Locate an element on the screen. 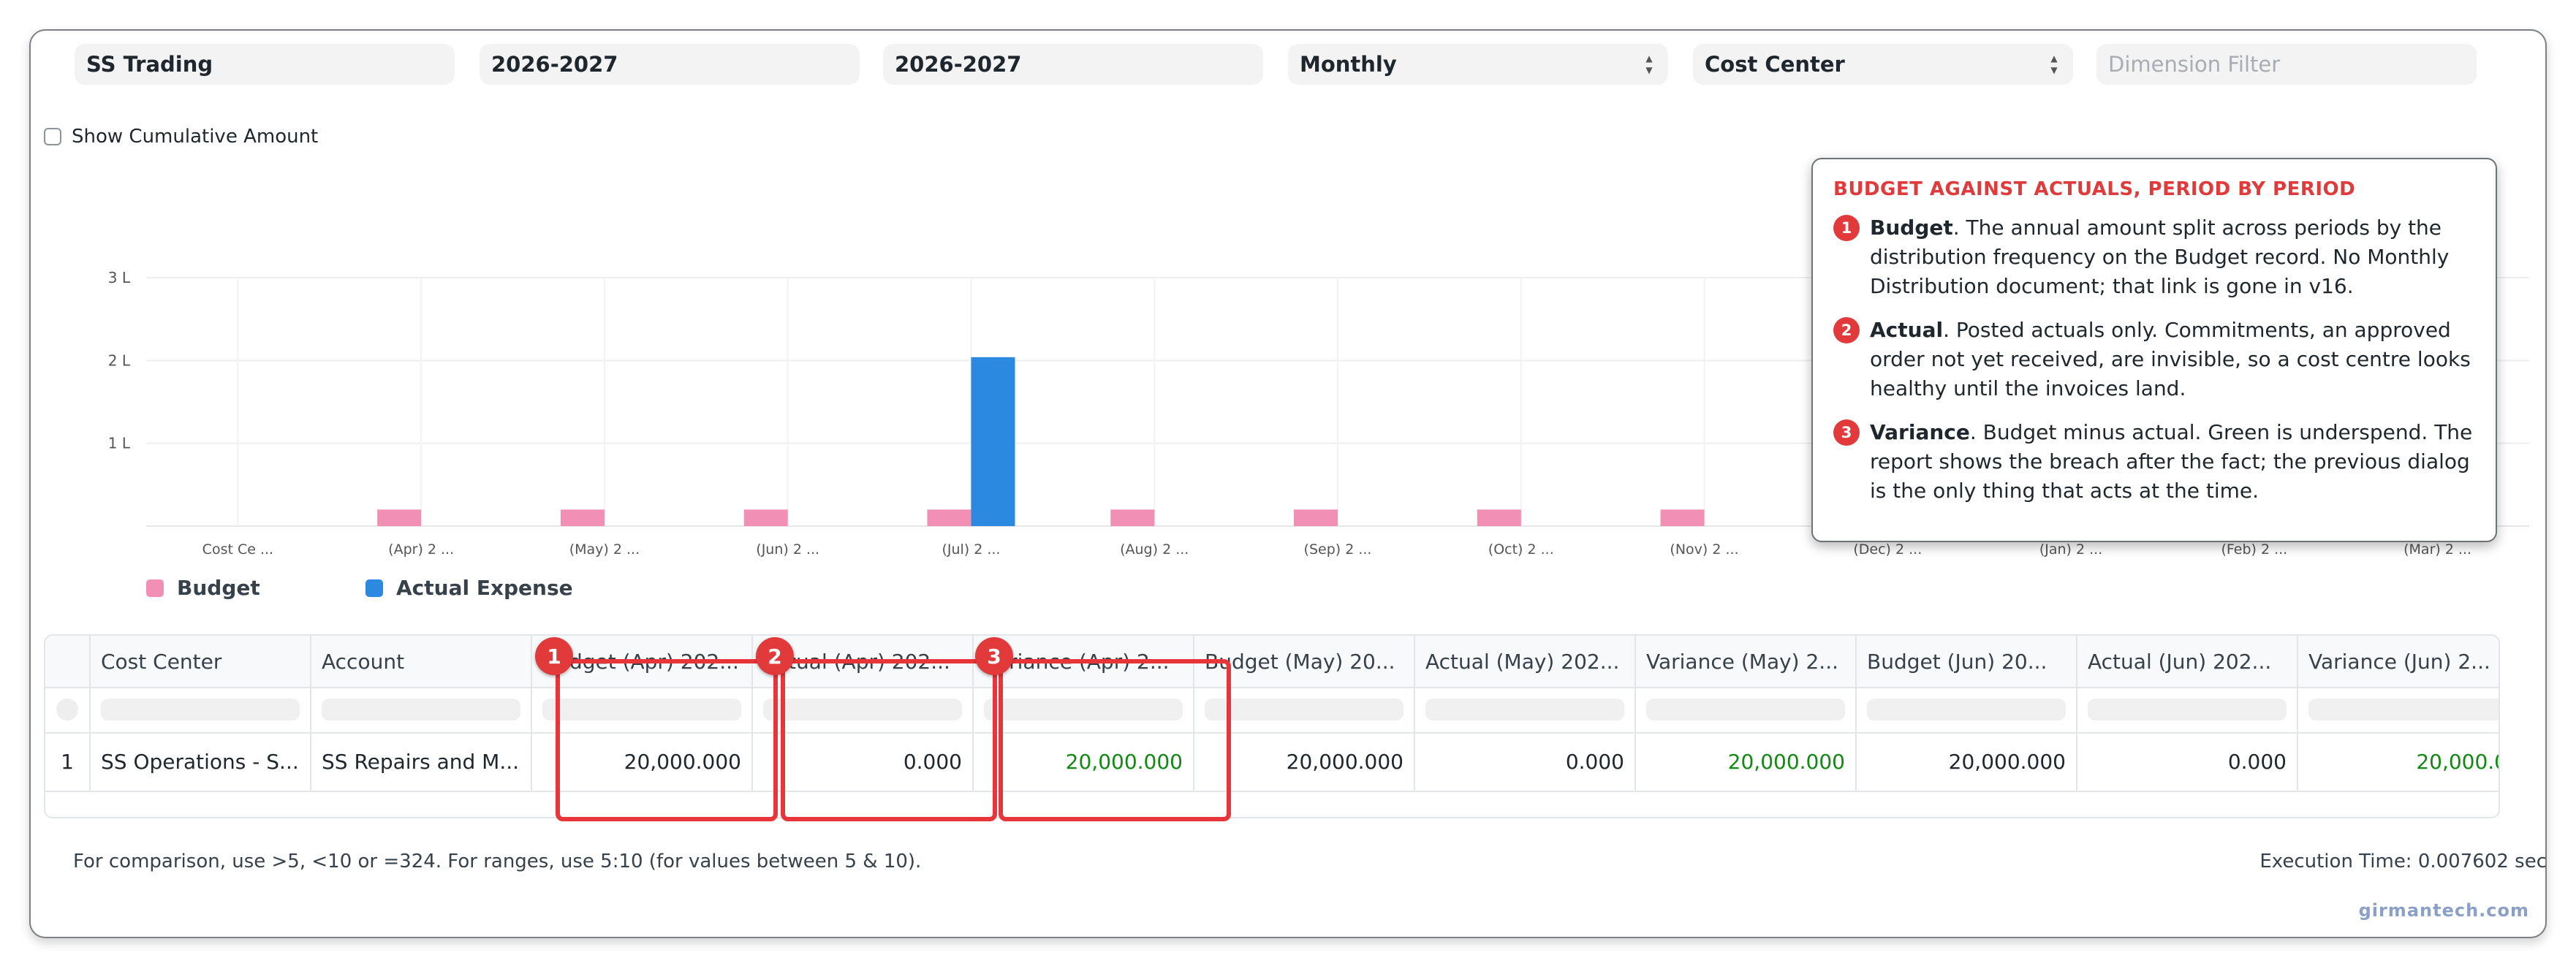 The image size is (2576, 966). show-cumulative-toggle: Show Cumulative Amount is located at coordinates (181, 137).